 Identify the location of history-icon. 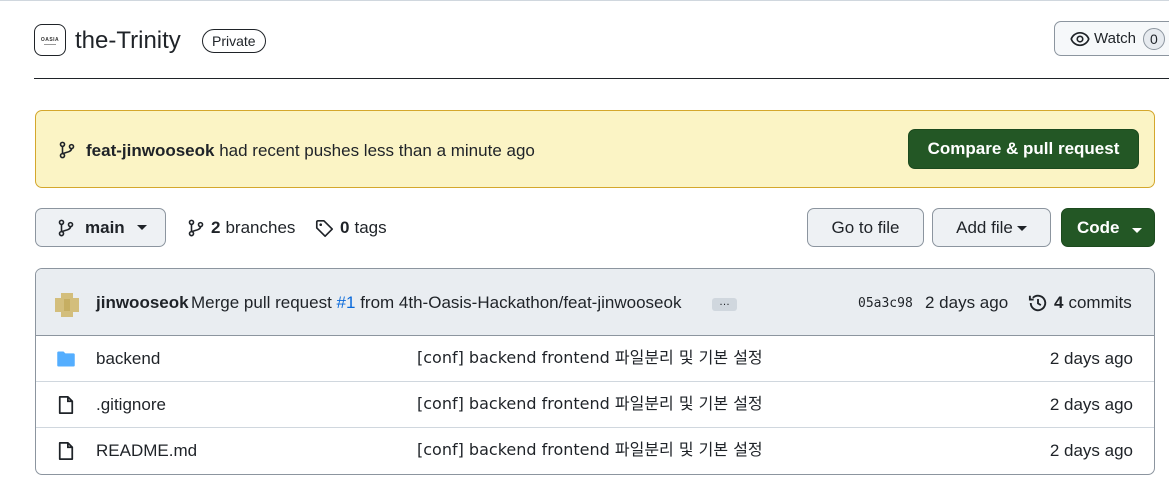
(1037, 303).